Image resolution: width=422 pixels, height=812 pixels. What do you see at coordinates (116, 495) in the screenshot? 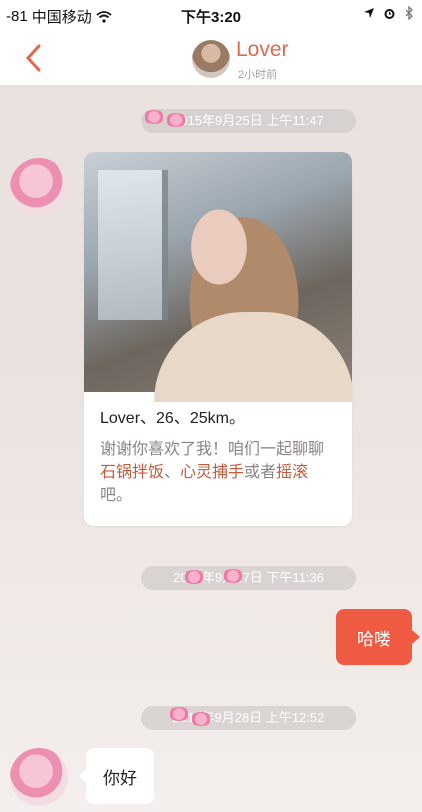
I see `card-text: 吧。` at bounding box center [116, 495].